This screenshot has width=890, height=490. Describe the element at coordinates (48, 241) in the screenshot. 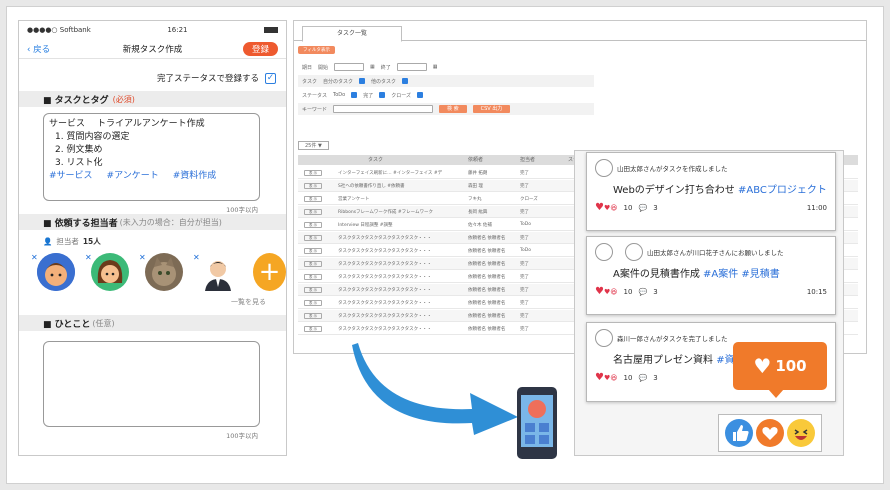

I see `person-icon: 👤` at that location.